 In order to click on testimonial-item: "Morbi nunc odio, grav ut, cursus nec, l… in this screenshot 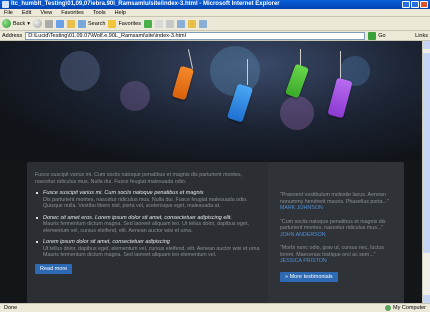, I will do `click(337, 255)`.